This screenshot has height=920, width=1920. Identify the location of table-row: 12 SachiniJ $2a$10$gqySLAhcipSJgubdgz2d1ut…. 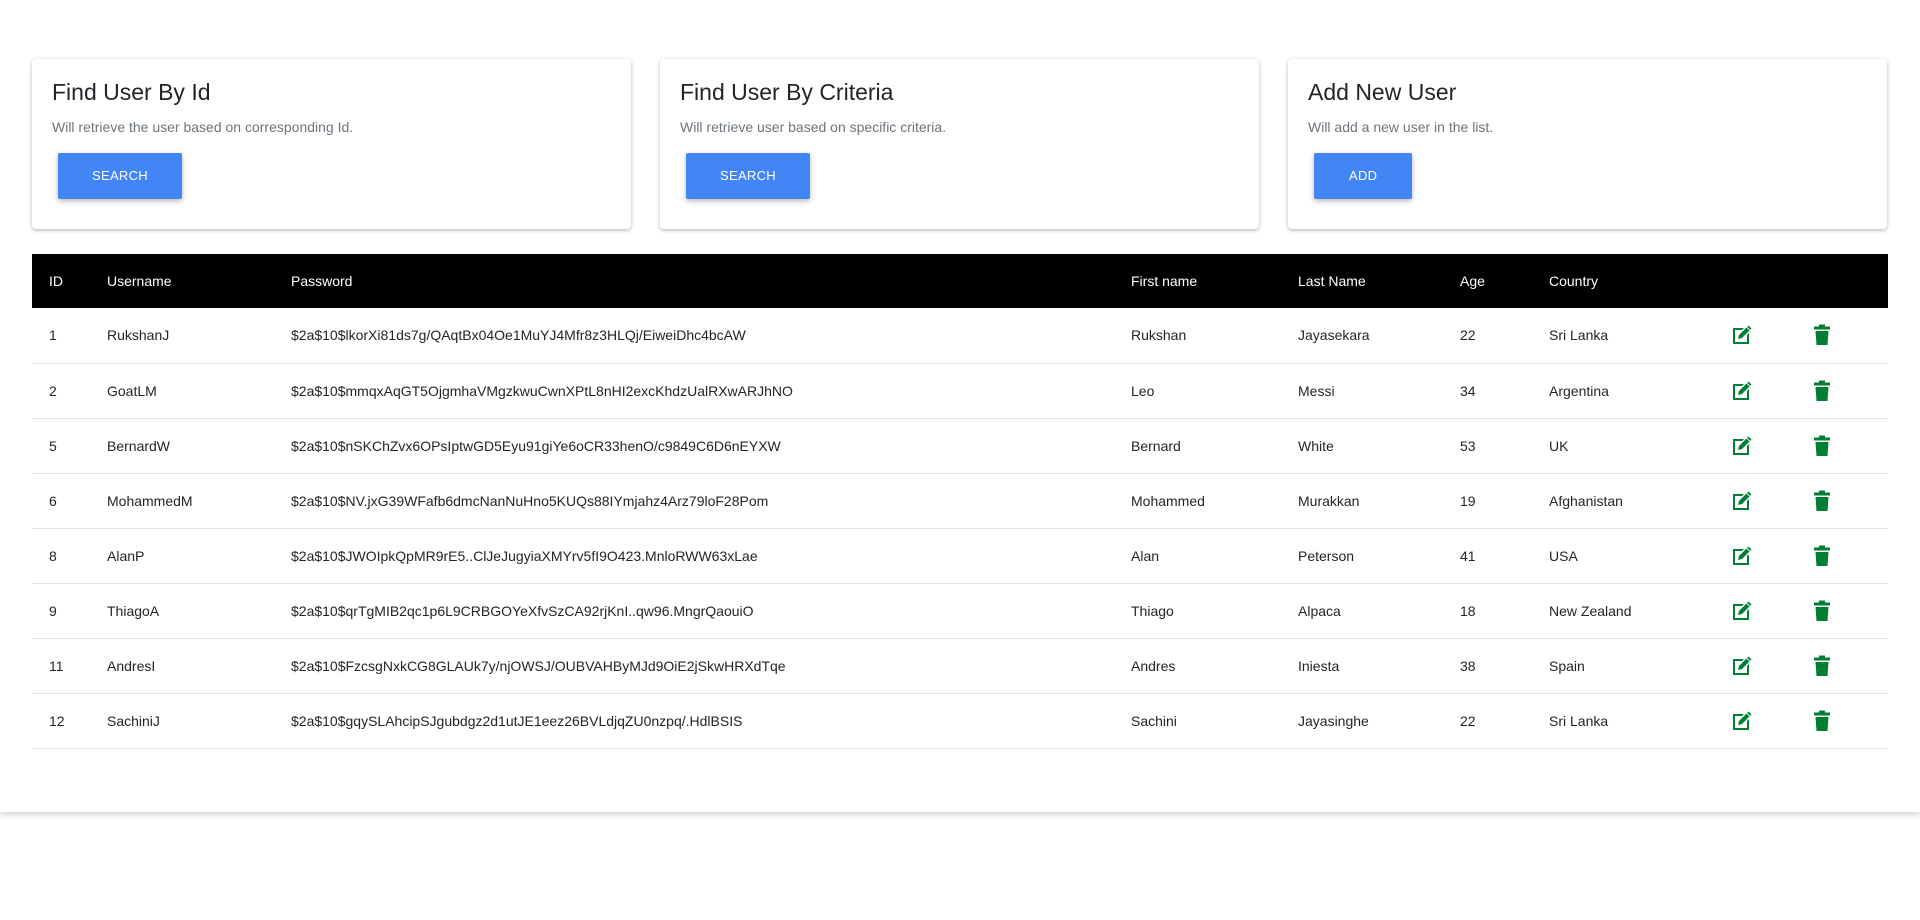
(960, 721).